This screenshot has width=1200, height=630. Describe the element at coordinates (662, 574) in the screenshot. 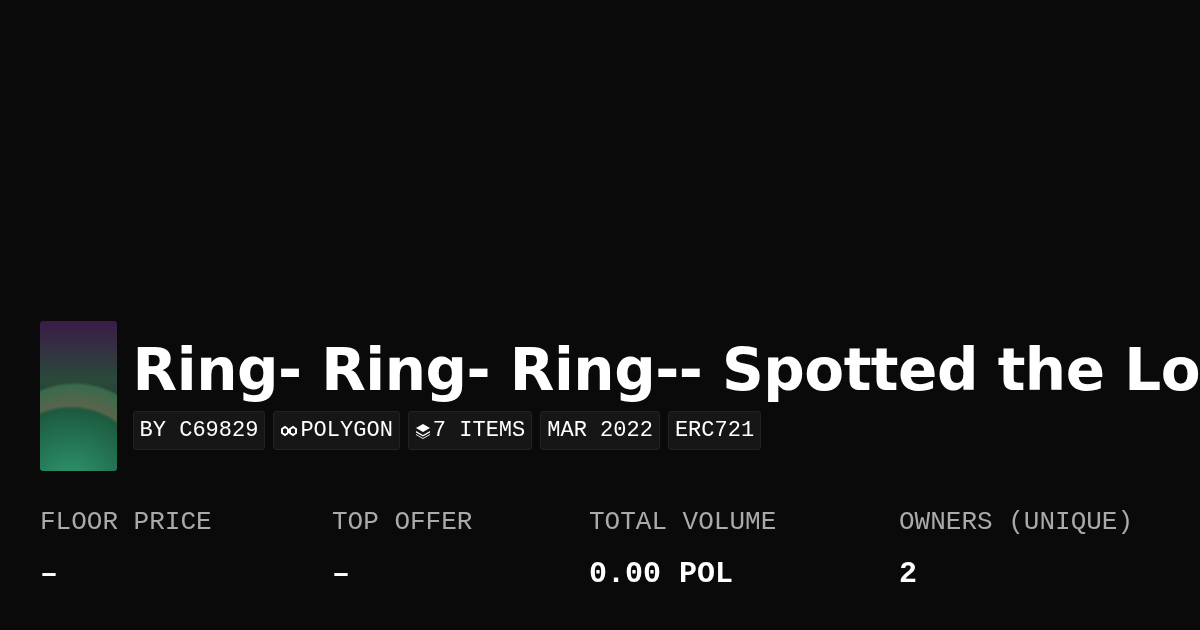

I see `stat-value: 0.00 POL` at that location.